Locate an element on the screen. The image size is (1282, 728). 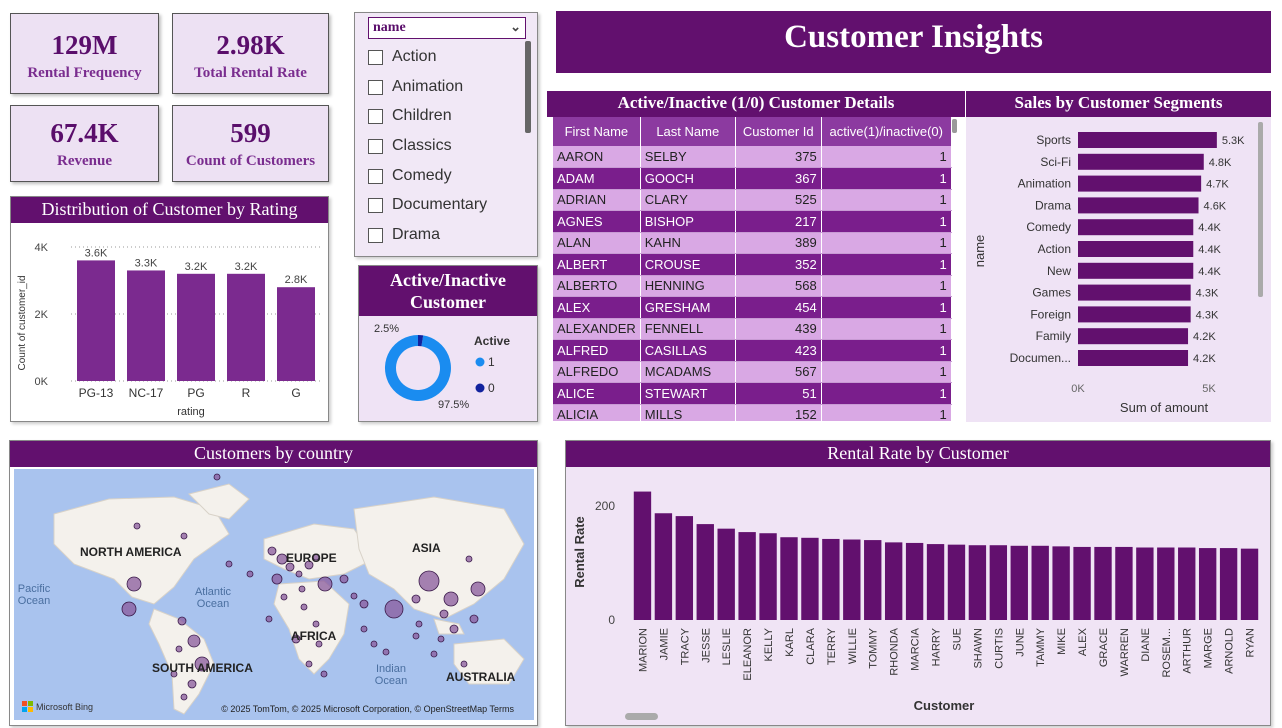
table-scrollbar is located at coordinates (954, 126).